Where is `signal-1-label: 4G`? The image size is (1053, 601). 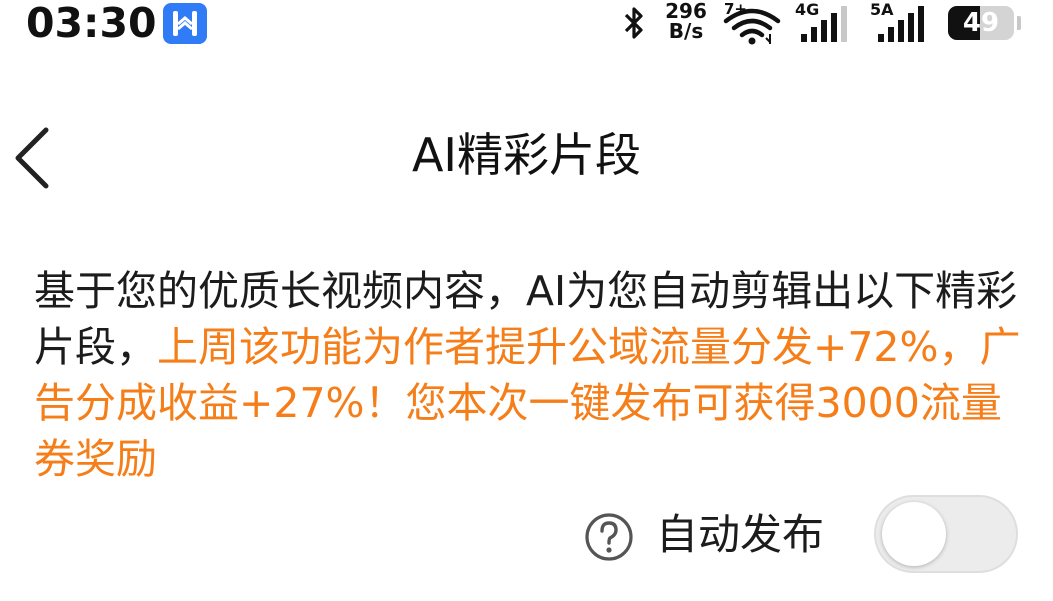
signal-1-label: 4G is located at coordinates (807, 9).